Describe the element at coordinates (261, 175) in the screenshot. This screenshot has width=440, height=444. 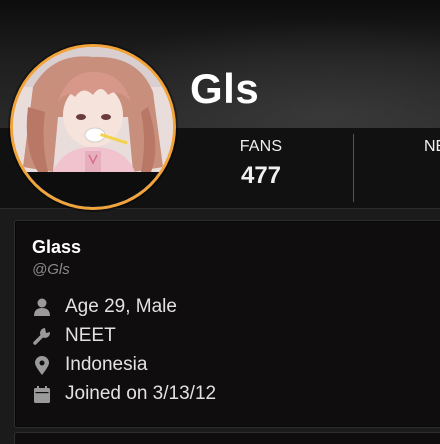
I see `fans-count: 477` at that location.